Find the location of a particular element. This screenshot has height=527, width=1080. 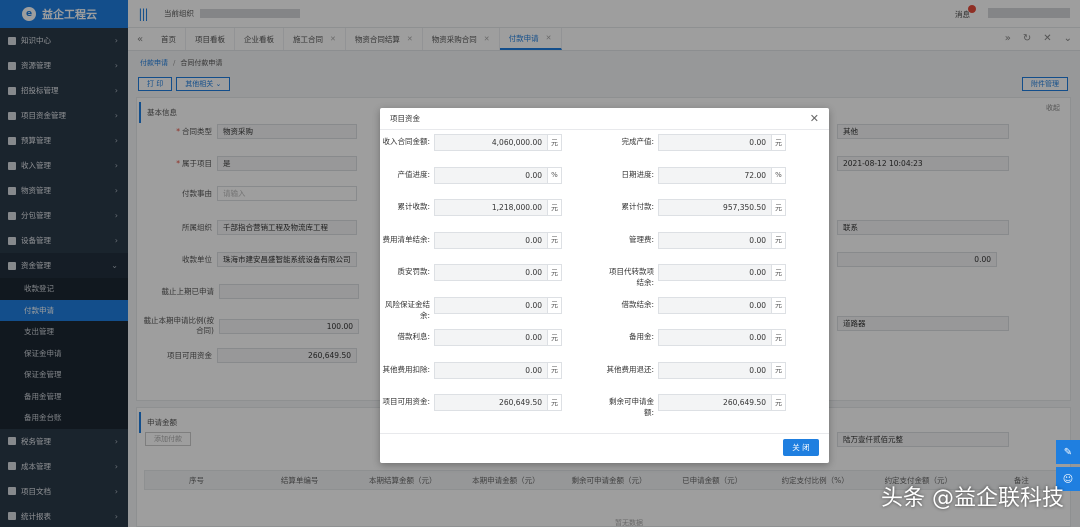

modal-field-row: 借款利息: 0.00 元 is located at coordinates (472, 337).